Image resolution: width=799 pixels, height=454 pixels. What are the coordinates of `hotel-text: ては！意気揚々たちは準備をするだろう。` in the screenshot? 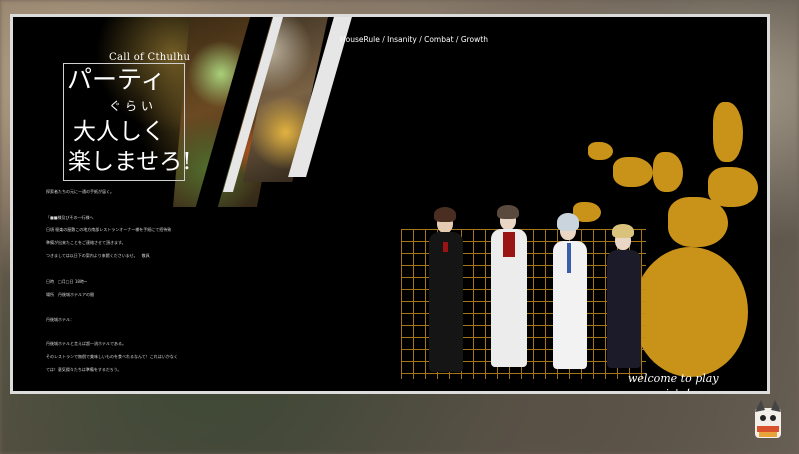 It's located at (84, 369).